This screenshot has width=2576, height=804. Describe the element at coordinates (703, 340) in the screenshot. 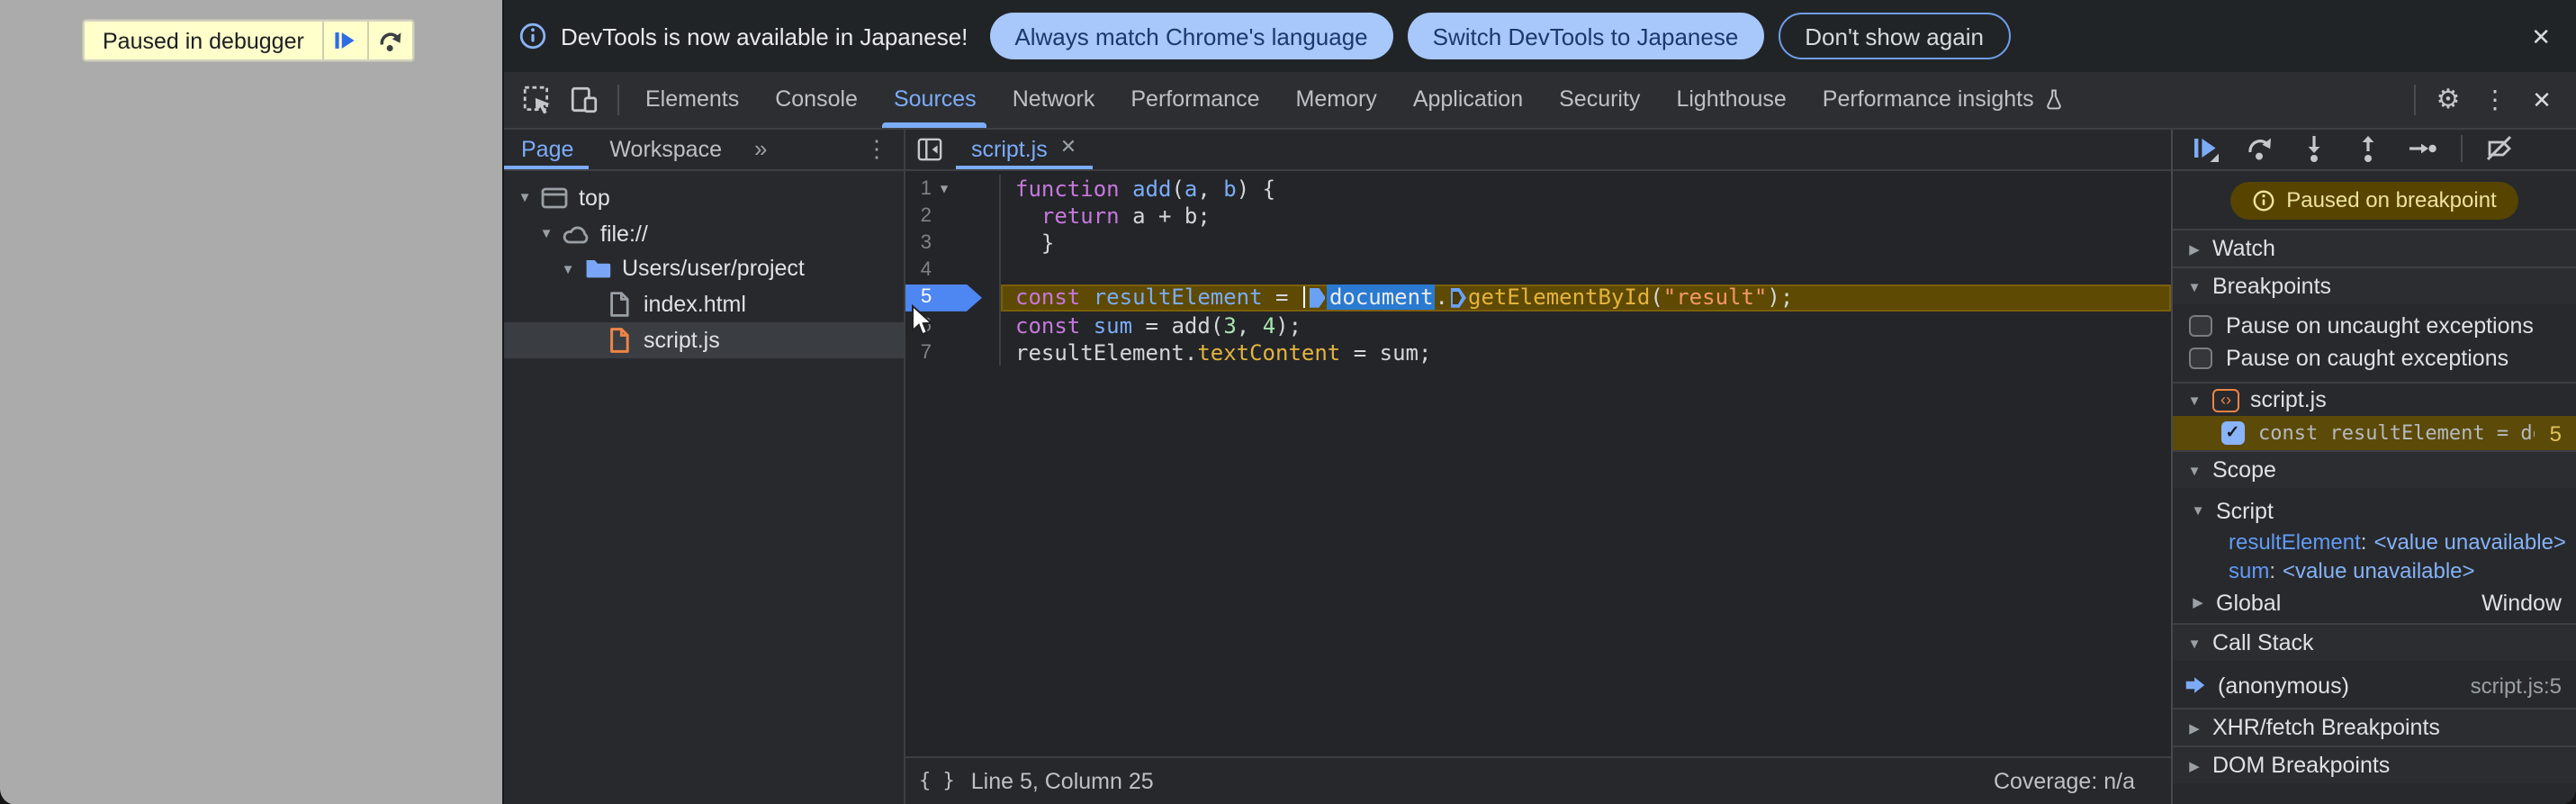

I see `tree-item-script-js: script.js` at that location.